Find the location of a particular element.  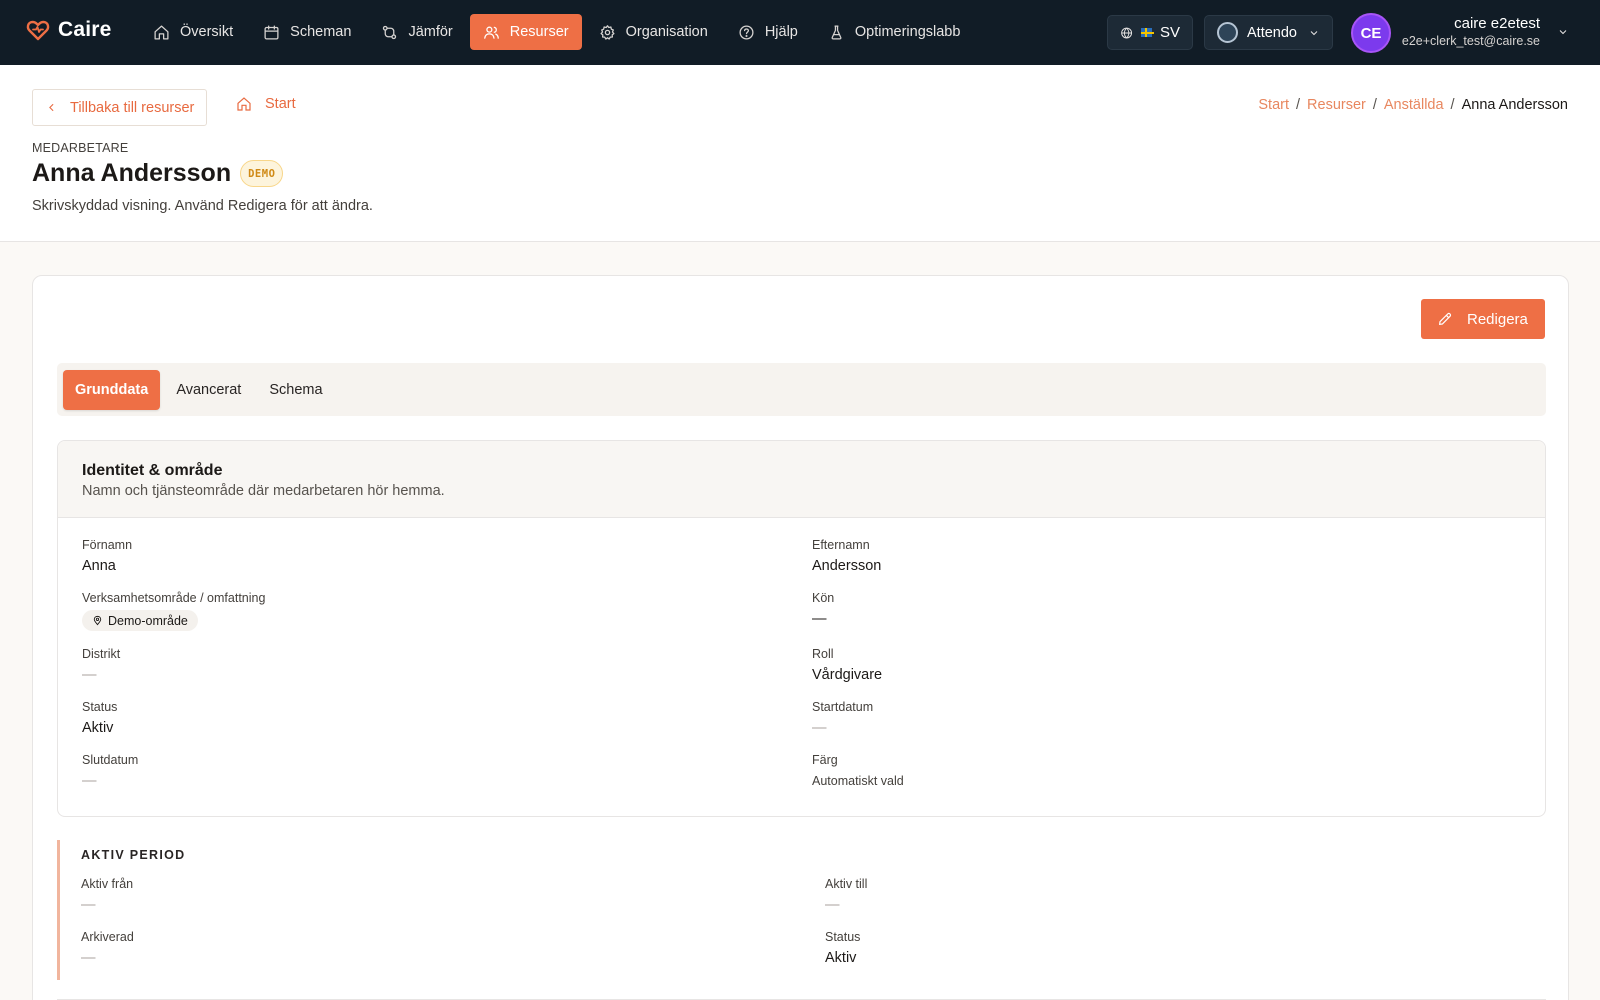

help-icon is located at coordinates (746, 32).